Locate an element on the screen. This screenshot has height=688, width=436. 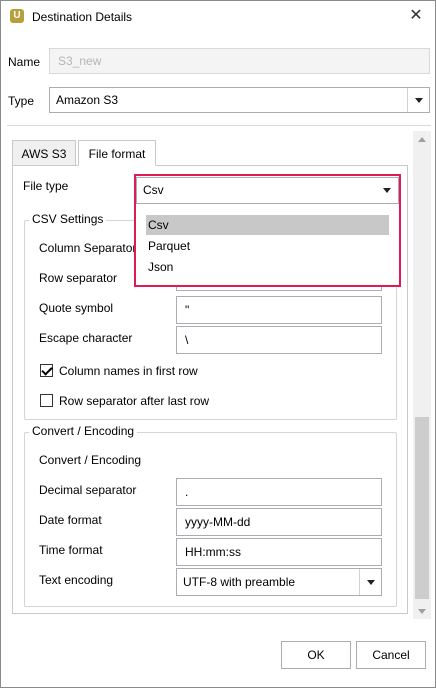
type-select-value: Amazon S3 is located at coordinates (87, 100).